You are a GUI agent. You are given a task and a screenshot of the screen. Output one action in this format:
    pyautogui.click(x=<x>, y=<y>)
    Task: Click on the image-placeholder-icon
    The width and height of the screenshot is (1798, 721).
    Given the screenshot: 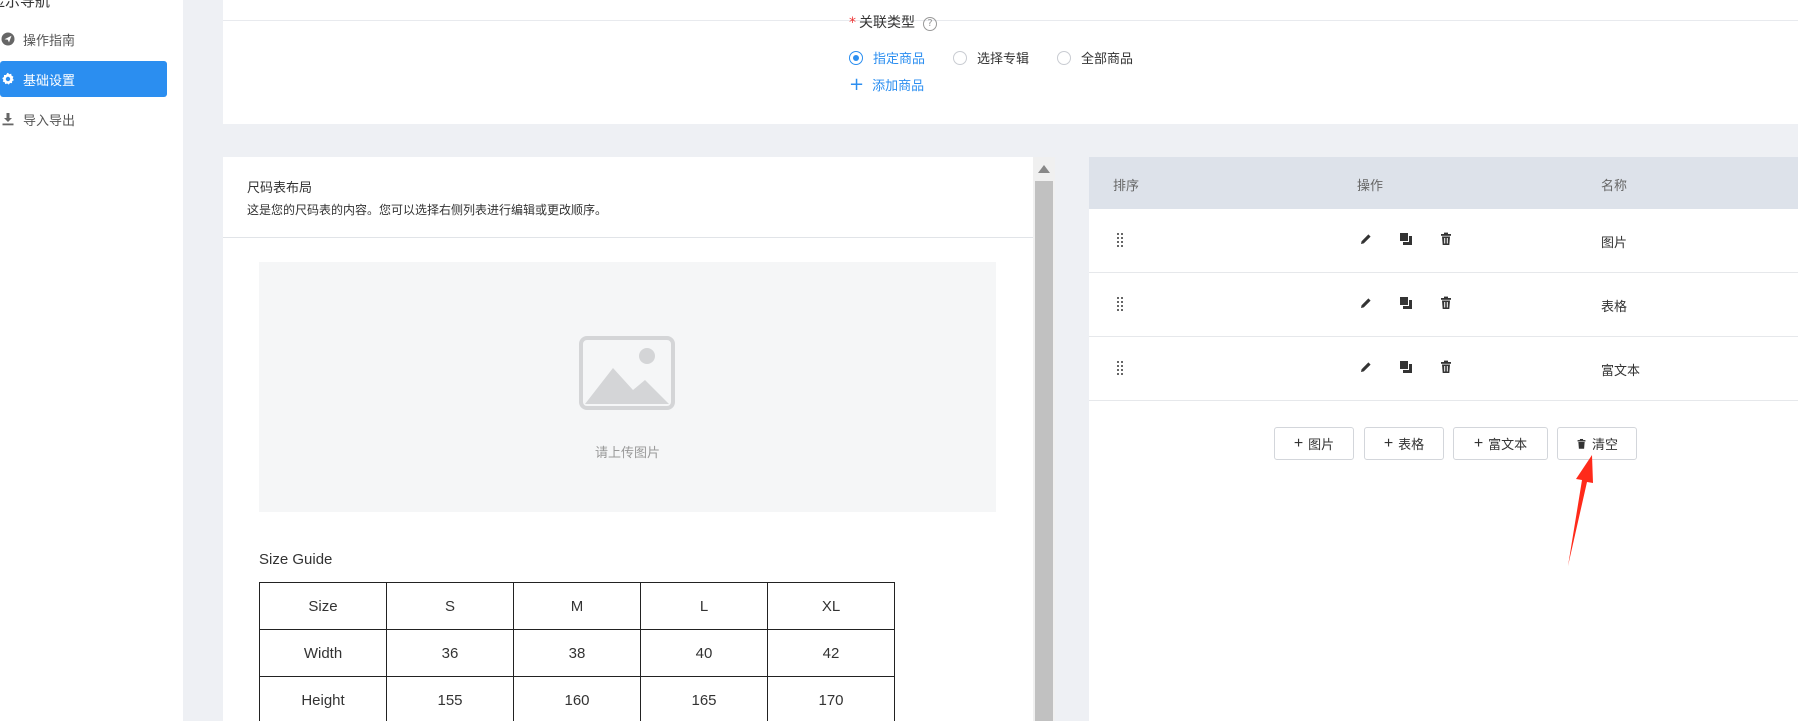 What is the action you would take?
    pyautogui.click(x=627, y=375)
    